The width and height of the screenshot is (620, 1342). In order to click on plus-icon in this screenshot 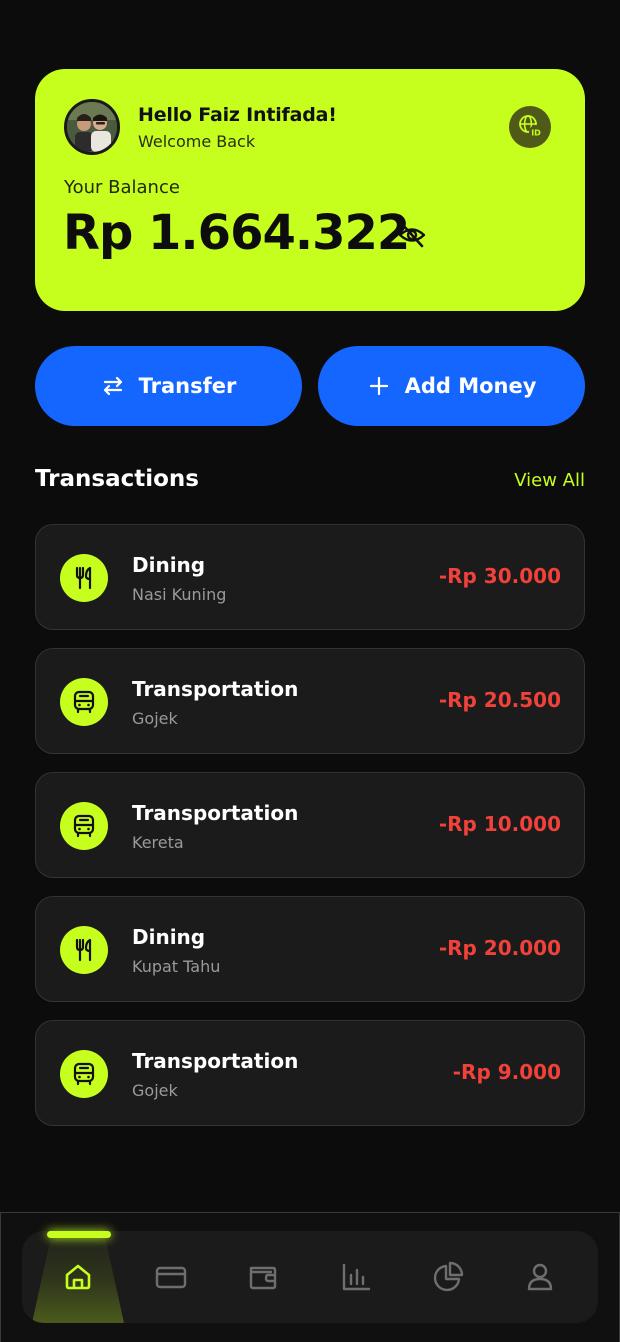, I will do `click(378, 386)`.